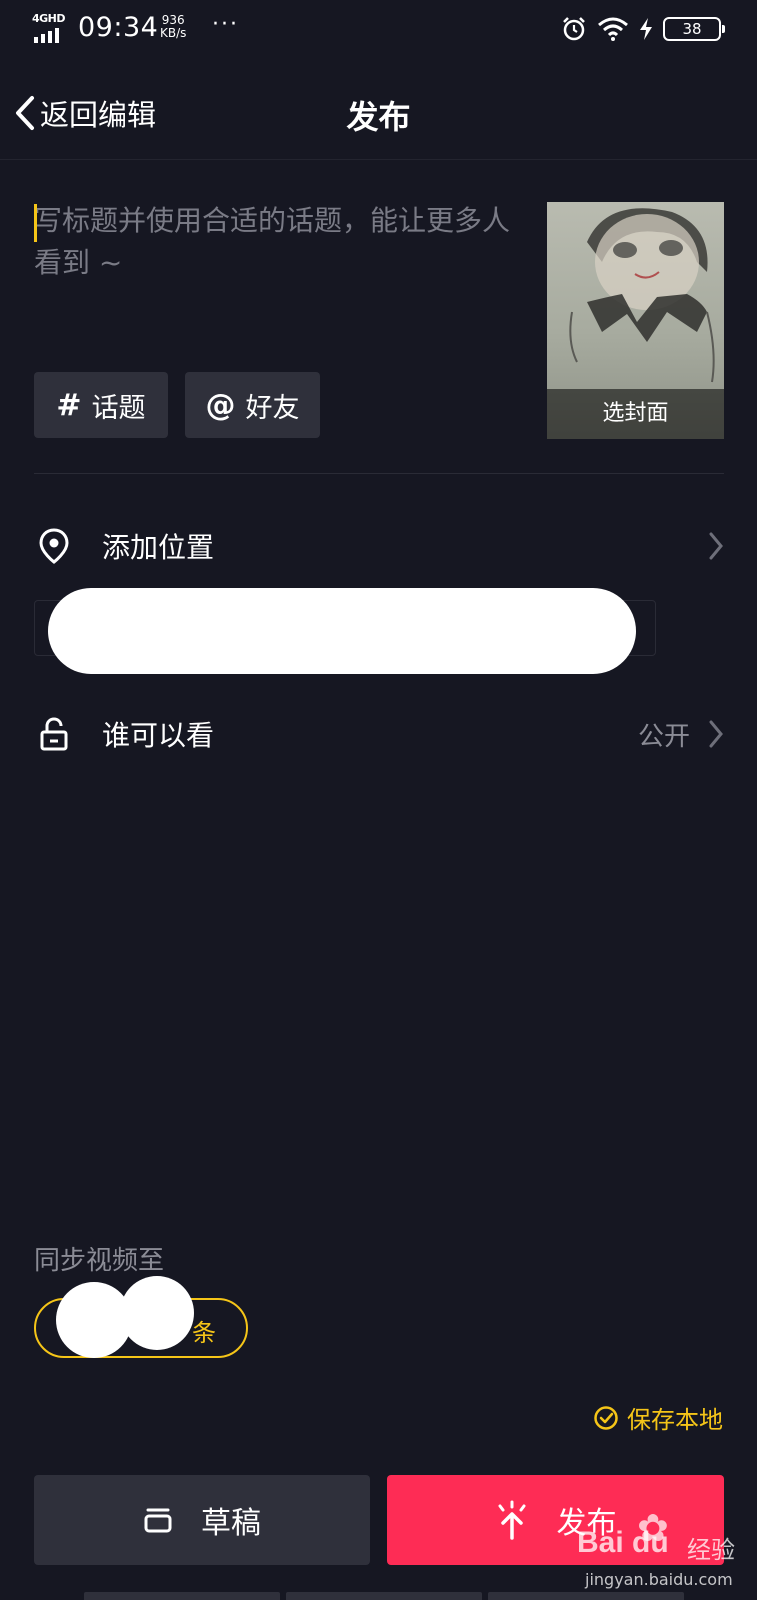 The height and width of the screenshot is (1600, 757). Describe the element at coordinates (220, 405) in the screenshot. I see `at-icon: @` at that location.